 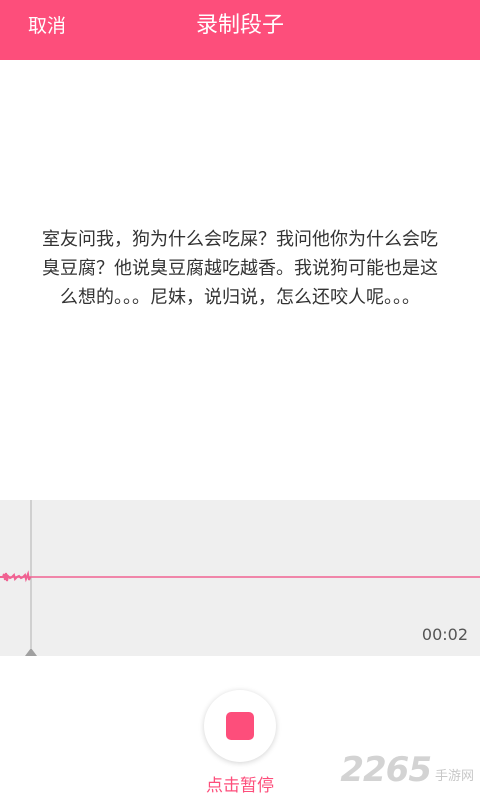 I want to click on elapsed-time: 00:02, so click(x=444, y=634).